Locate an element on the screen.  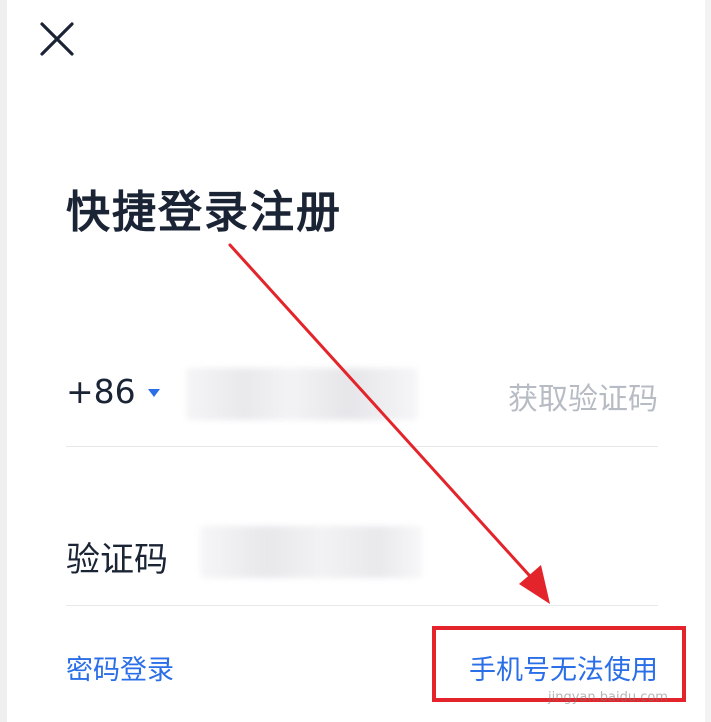
phone-row: +86 获取验证码 is located at coordinates (362, 394).